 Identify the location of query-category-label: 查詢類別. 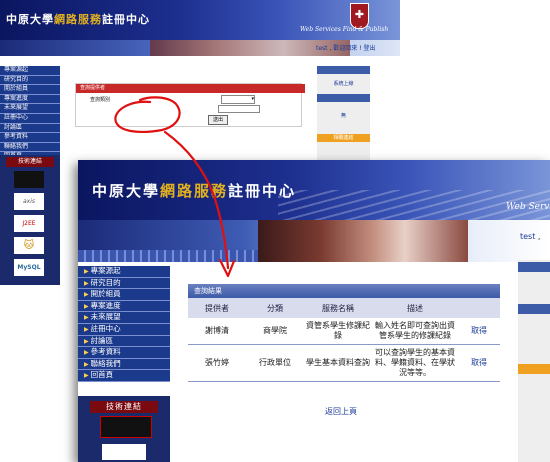
(100, 100).